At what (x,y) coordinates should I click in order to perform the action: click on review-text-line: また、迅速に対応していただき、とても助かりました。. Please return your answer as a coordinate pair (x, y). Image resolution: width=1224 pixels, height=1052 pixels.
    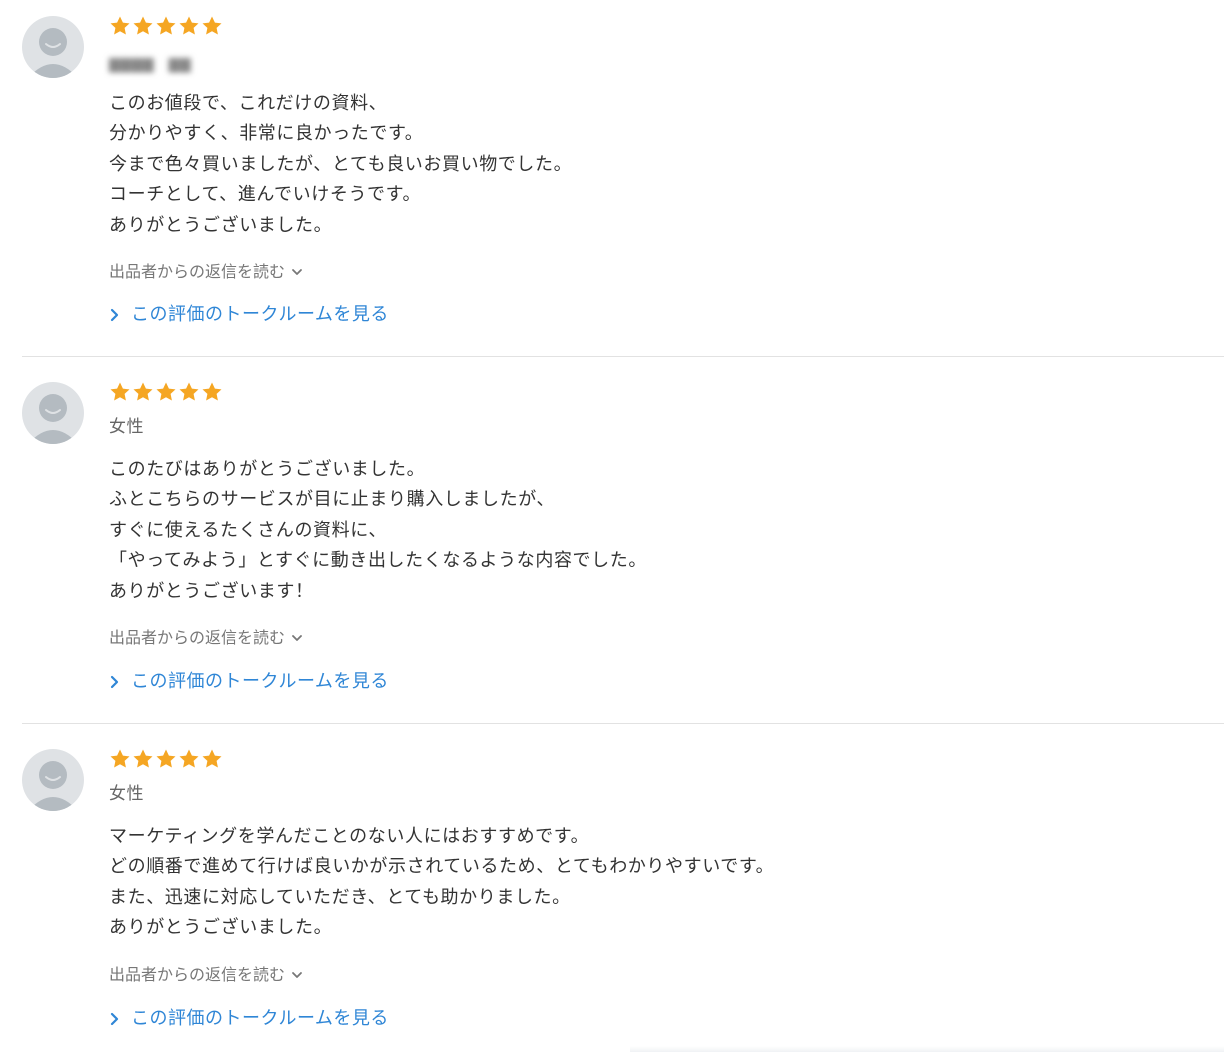
    Looking at the image, I should click on (340, 897).